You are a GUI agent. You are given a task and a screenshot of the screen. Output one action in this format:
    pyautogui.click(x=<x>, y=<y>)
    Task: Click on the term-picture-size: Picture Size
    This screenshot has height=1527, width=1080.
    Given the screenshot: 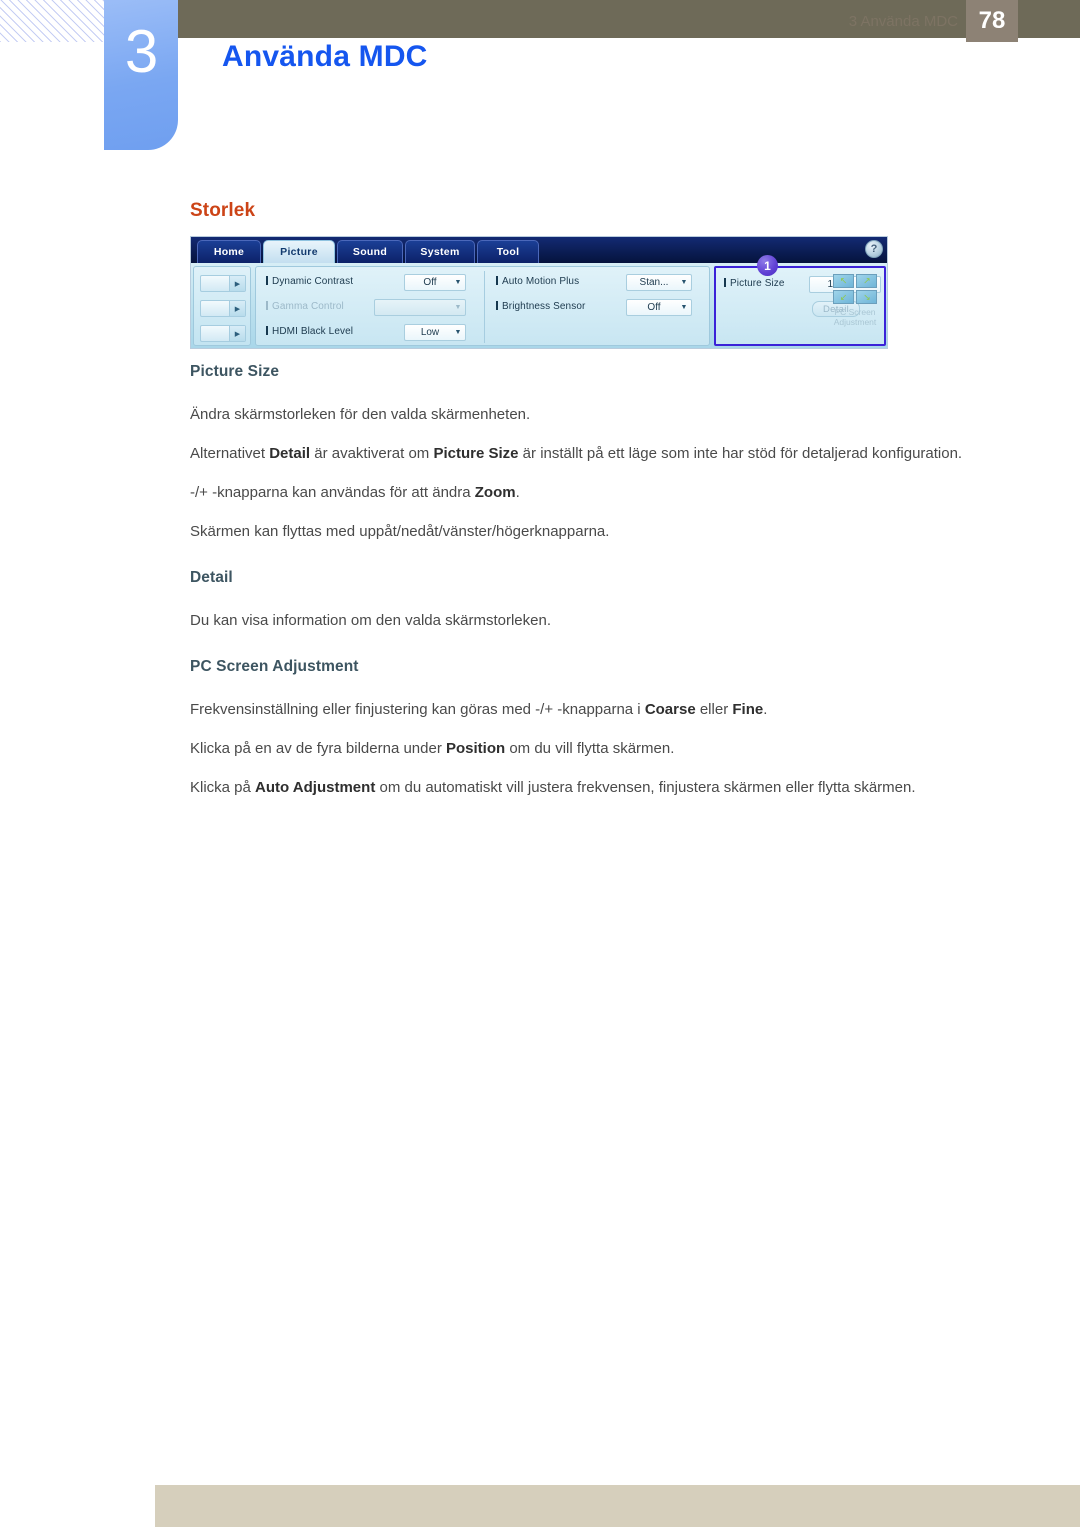 What is the action you would take?
    pyautogui.click(x=476, y=453)
    